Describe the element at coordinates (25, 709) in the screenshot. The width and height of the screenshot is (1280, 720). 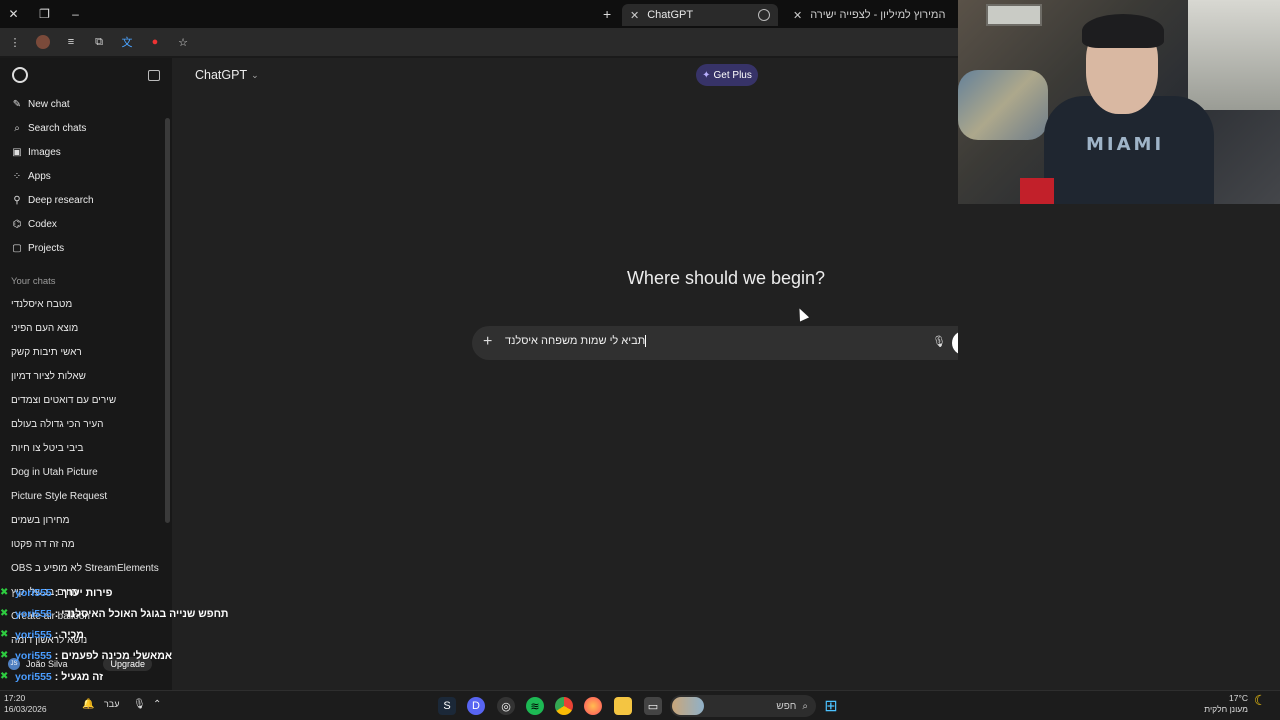
I see `clock-date: 16/03/2026` at that location.